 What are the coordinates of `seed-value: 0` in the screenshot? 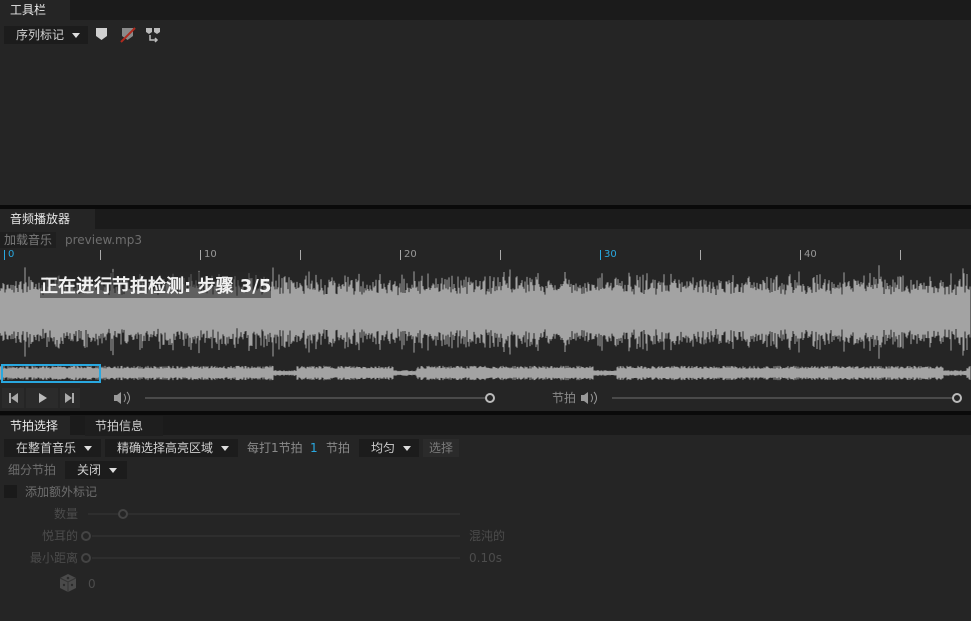 It's located at (92, 584).